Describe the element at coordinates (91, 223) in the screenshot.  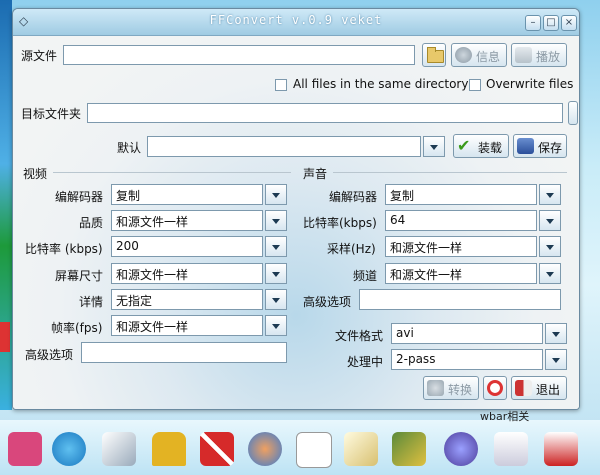
I see `video-quality-label: 品质` at that location.